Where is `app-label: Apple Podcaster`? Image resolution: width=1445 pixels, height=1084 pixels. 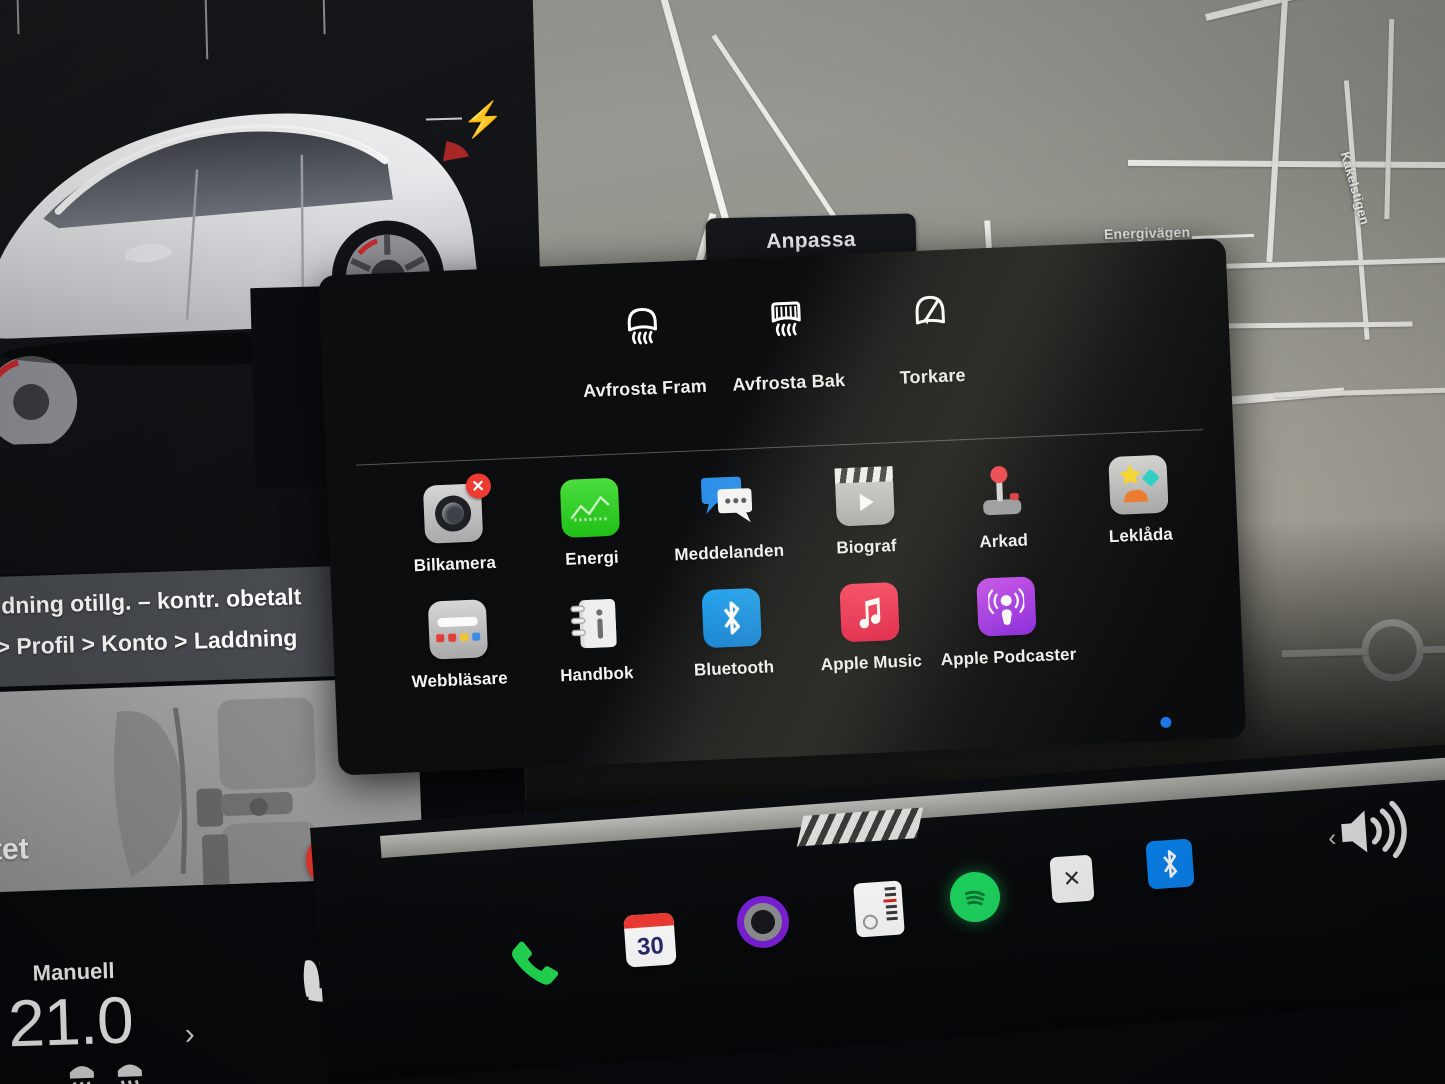 app-label: Apple Podcaster is located at coordinates (1008, 657).